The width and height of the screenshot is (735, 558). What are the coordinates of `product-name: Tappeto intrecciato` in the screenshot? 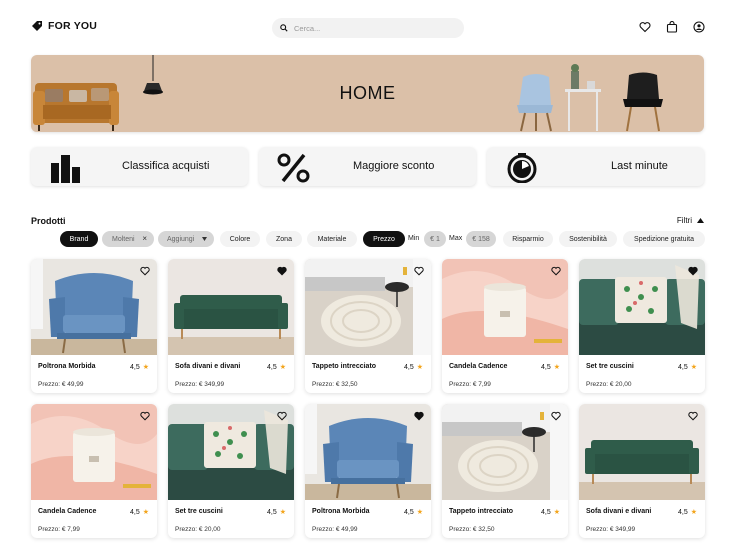 It's located at (344, 366).